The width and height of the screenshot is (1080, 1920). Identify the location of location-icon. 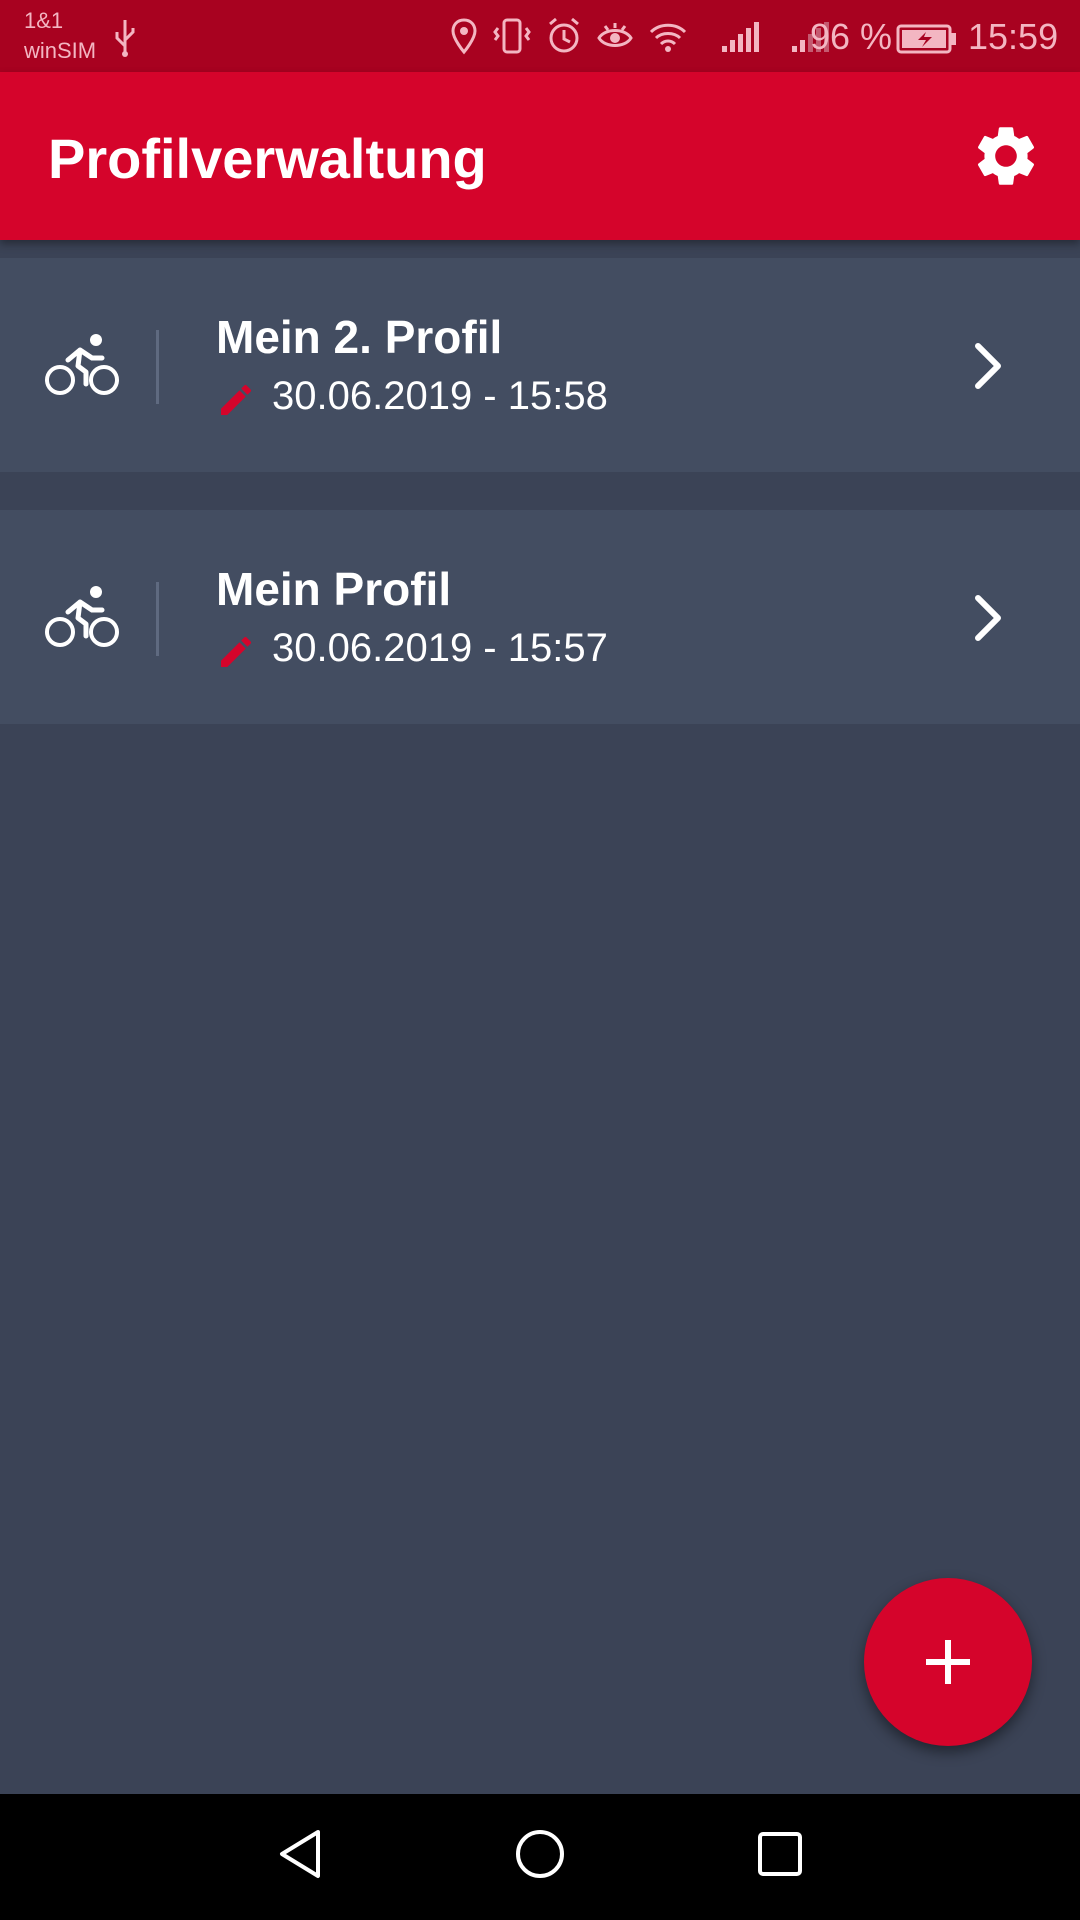
(464, 36).